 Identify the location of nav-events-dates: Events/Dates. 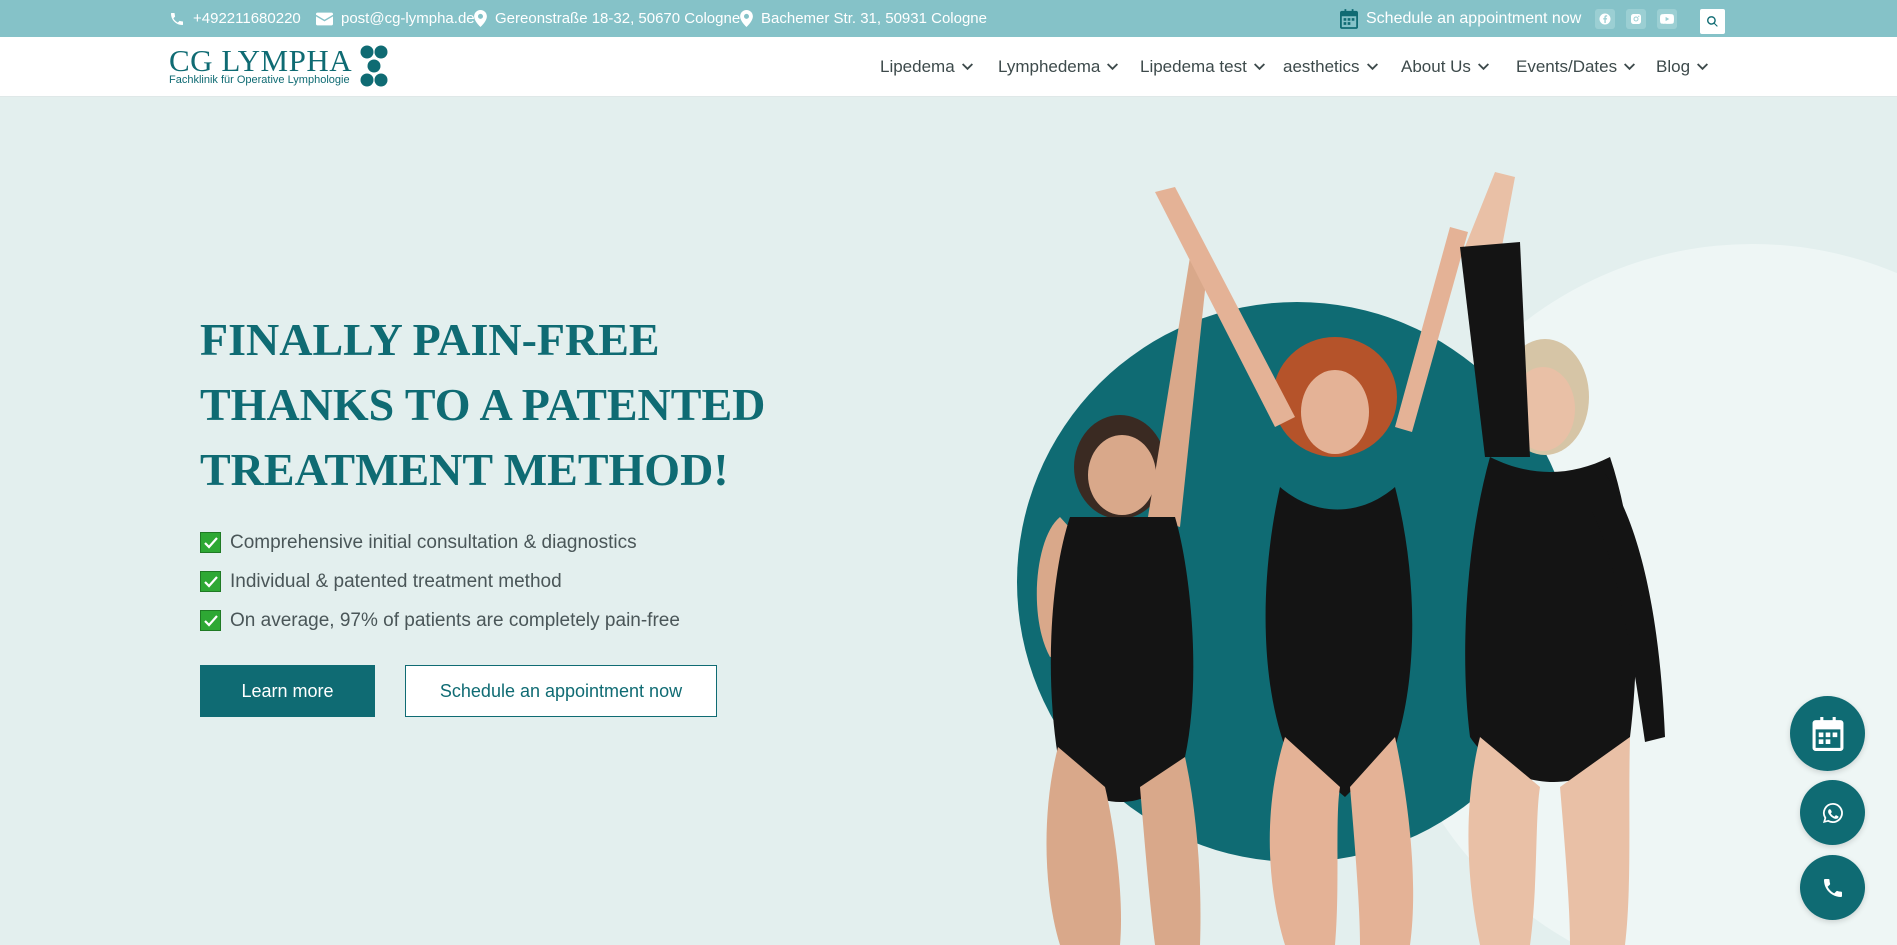
(1576, 67).